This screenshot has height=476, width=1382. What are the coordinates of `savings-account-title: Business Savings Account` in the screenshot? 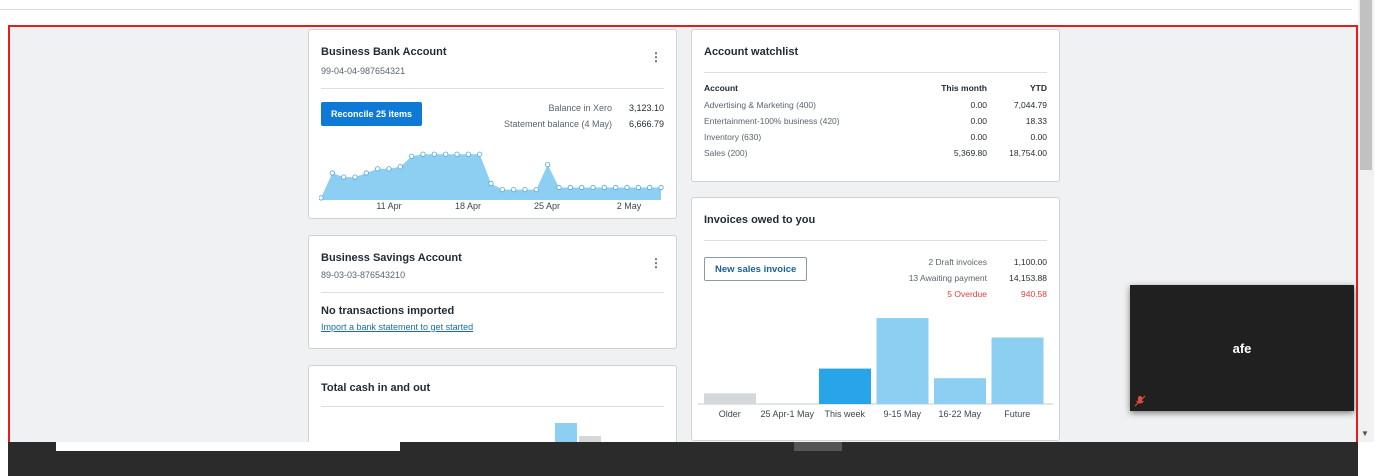 It's located at (492, 258).